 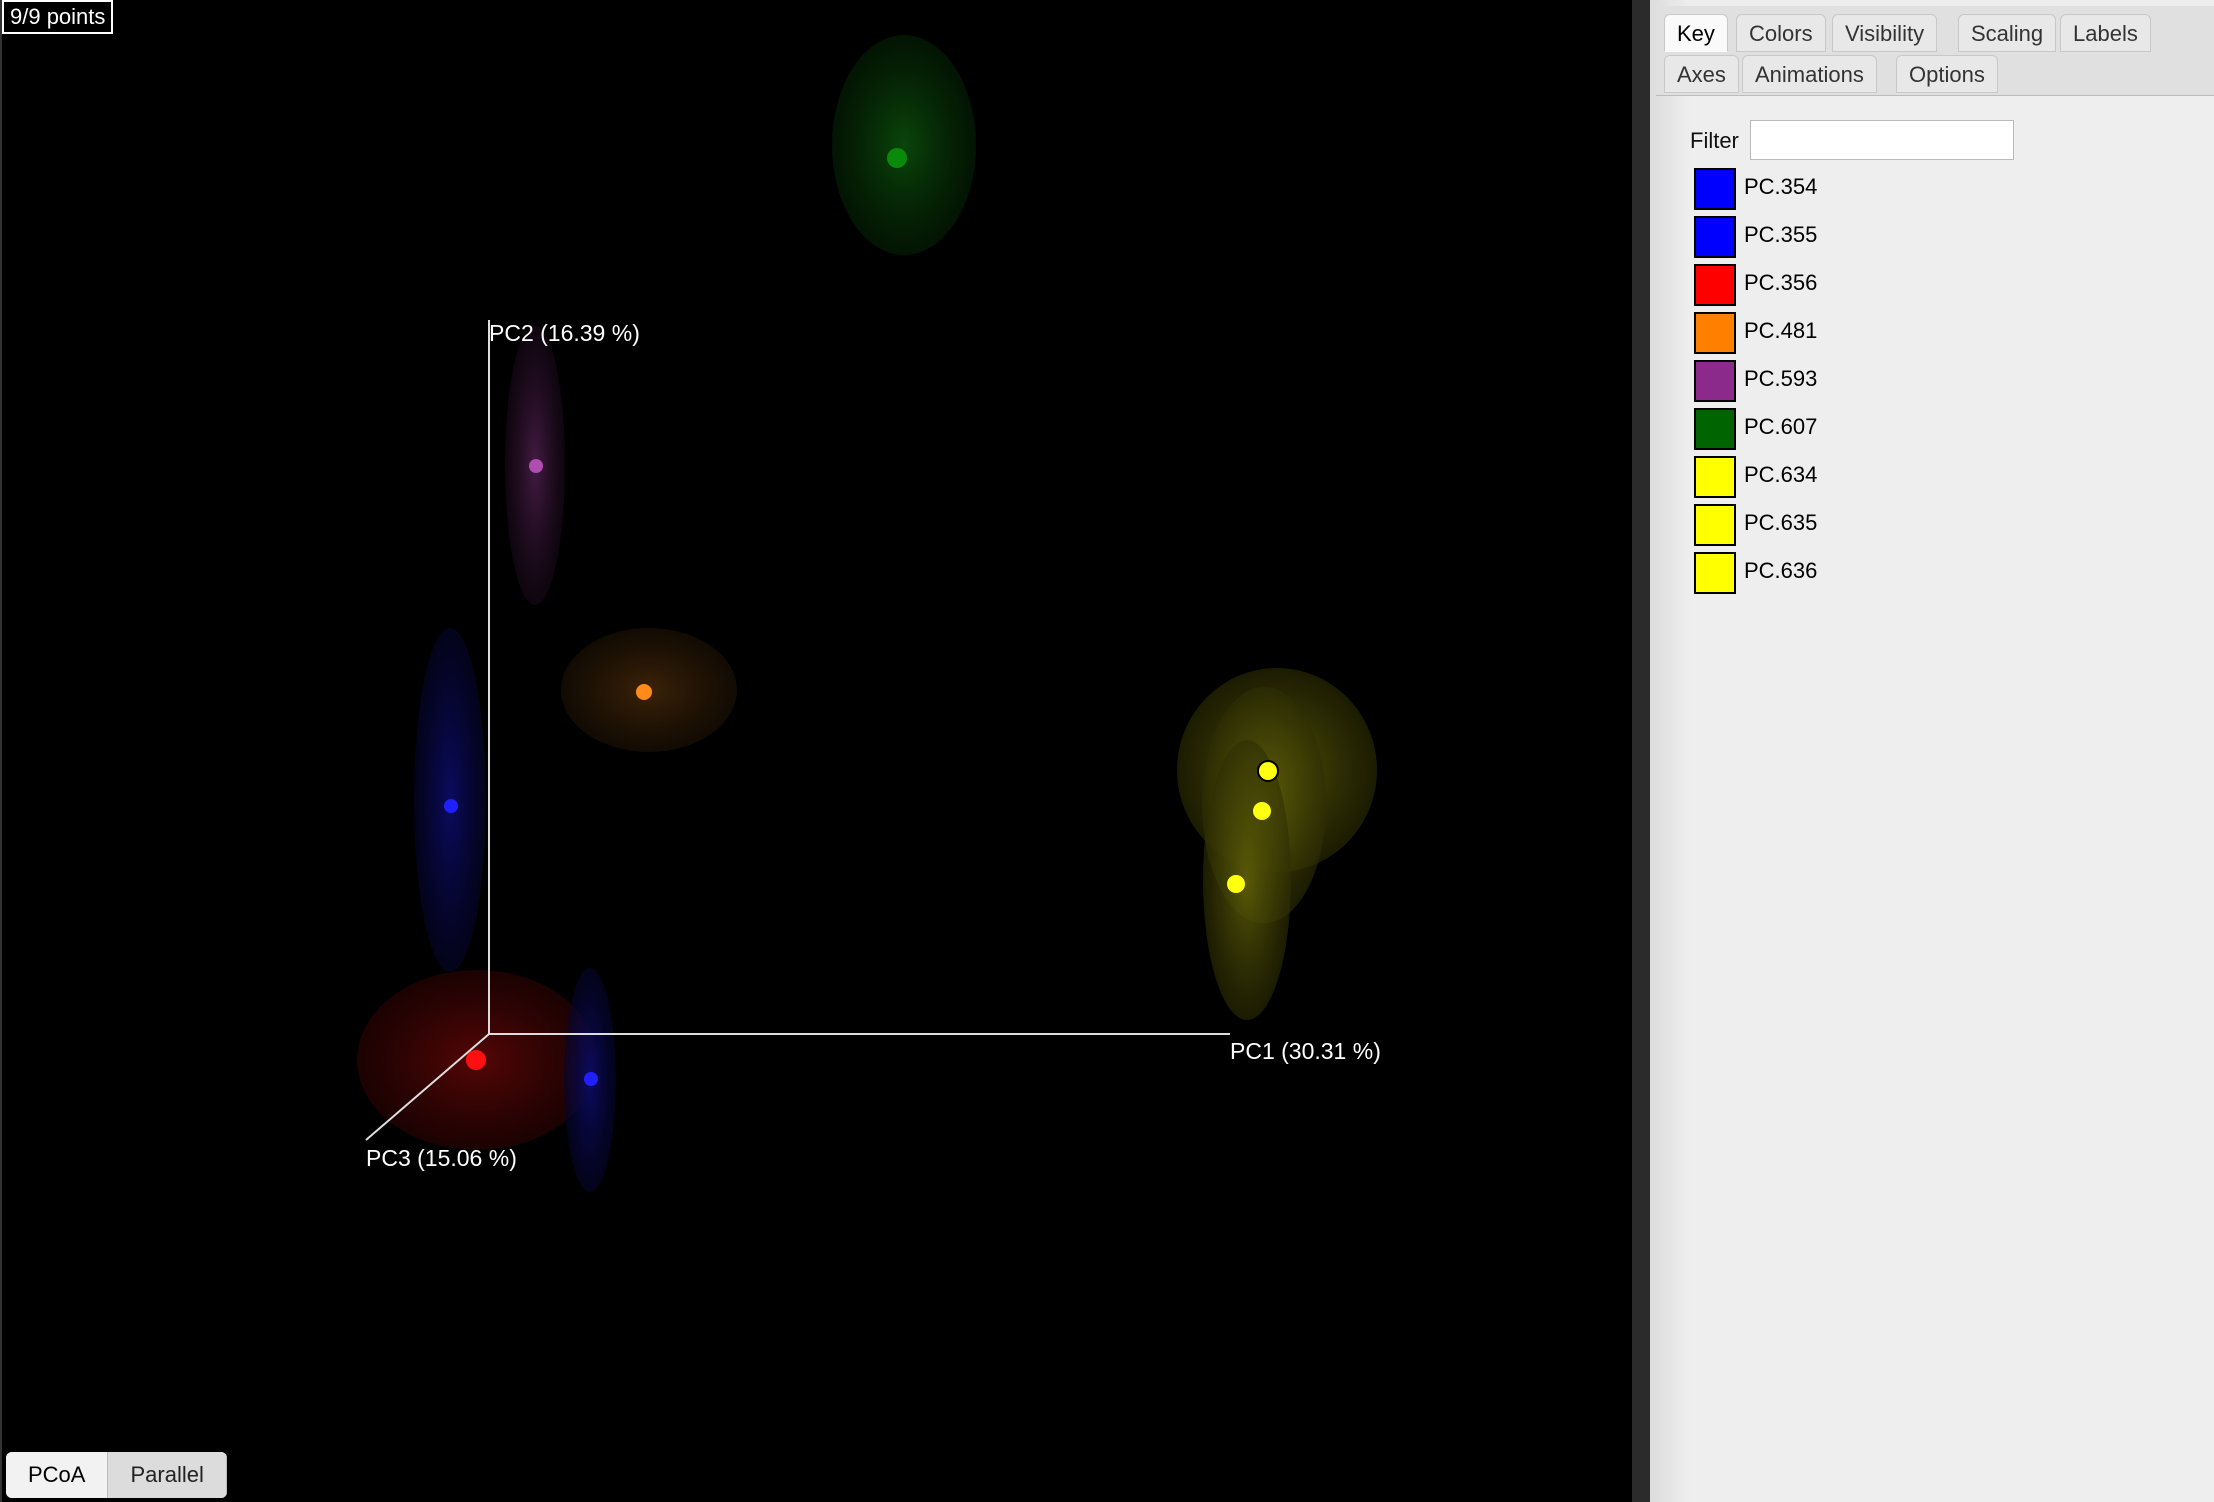 I want to click on filter-label: Filter, so click(x=1714, y=140).